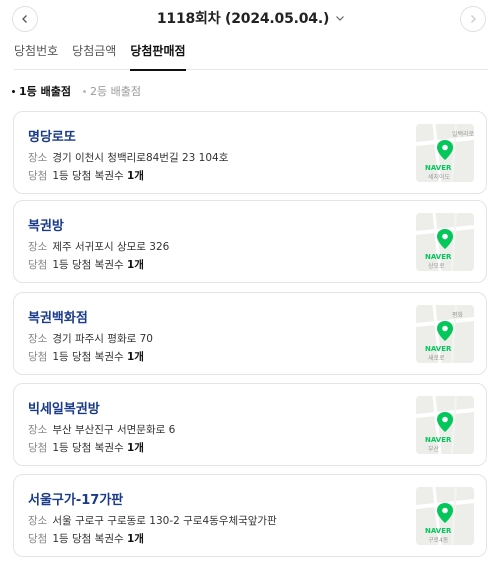 This screenshot has height=561, width=502. Describe the element at coordinates (251, 55) in the screenshot. I see `tab-bar: 당첨번호 당첨금액 당첨판매점` at that location.